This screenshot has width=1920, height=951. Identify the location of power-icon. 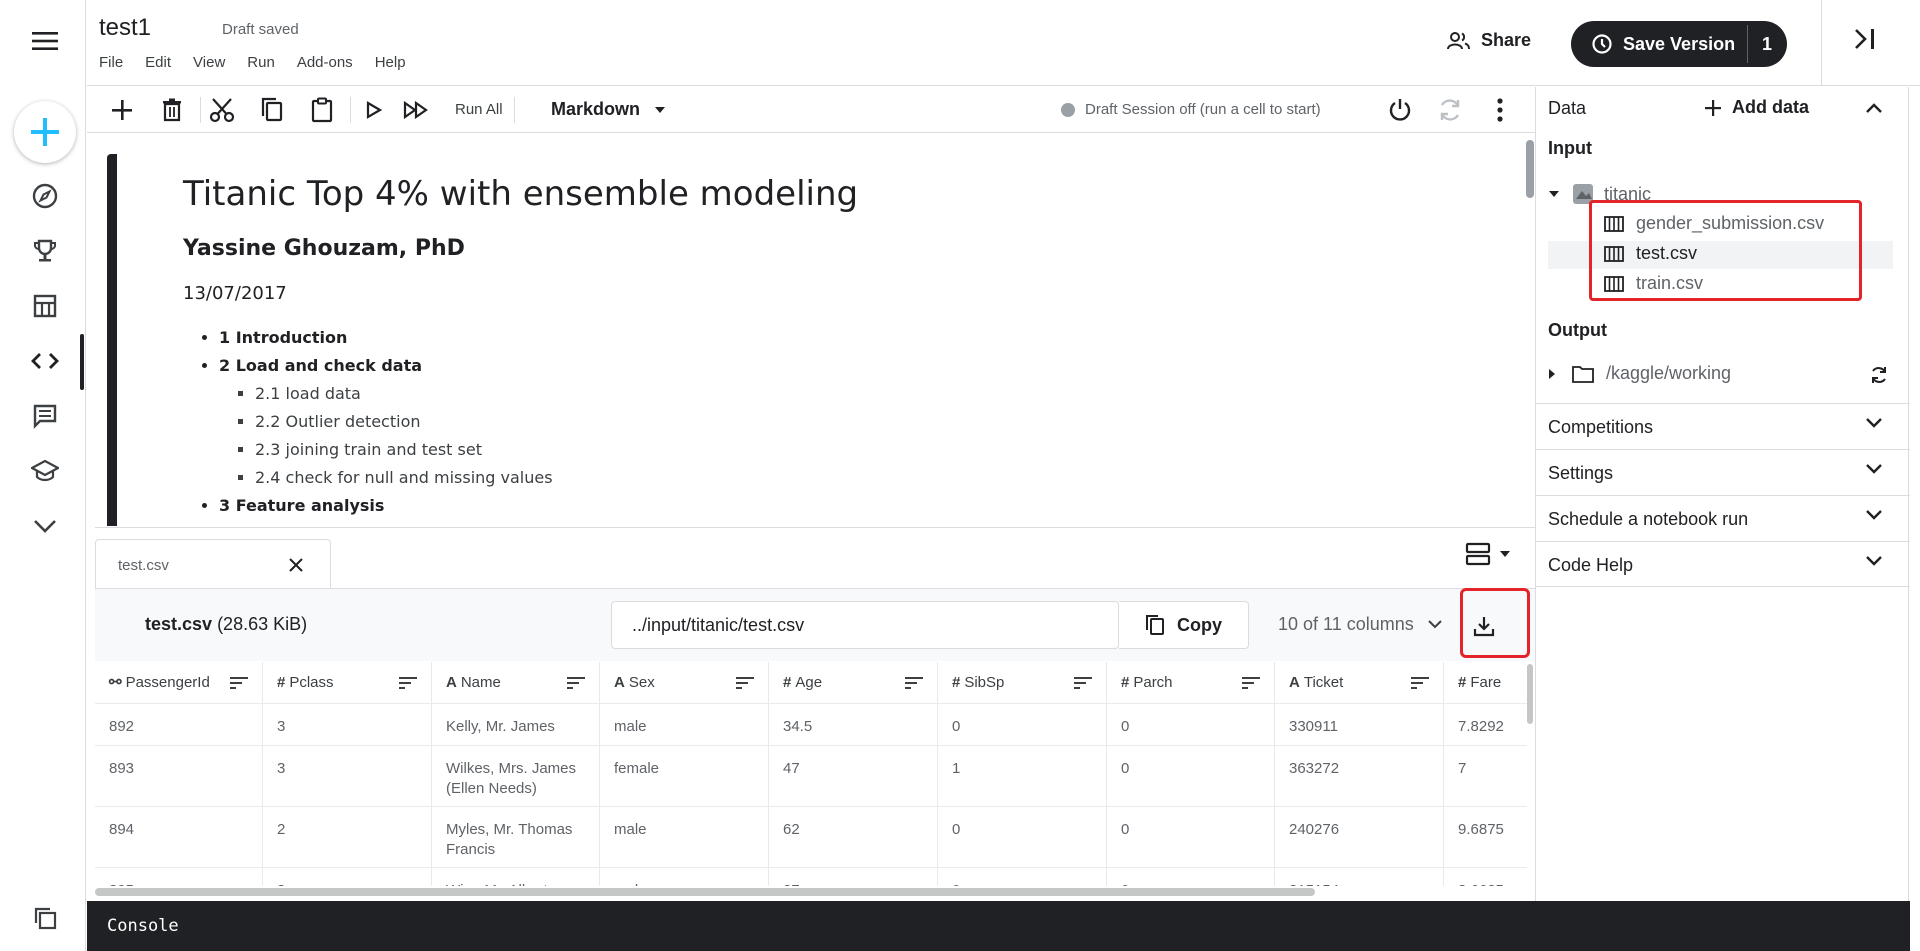
(1400, 110).